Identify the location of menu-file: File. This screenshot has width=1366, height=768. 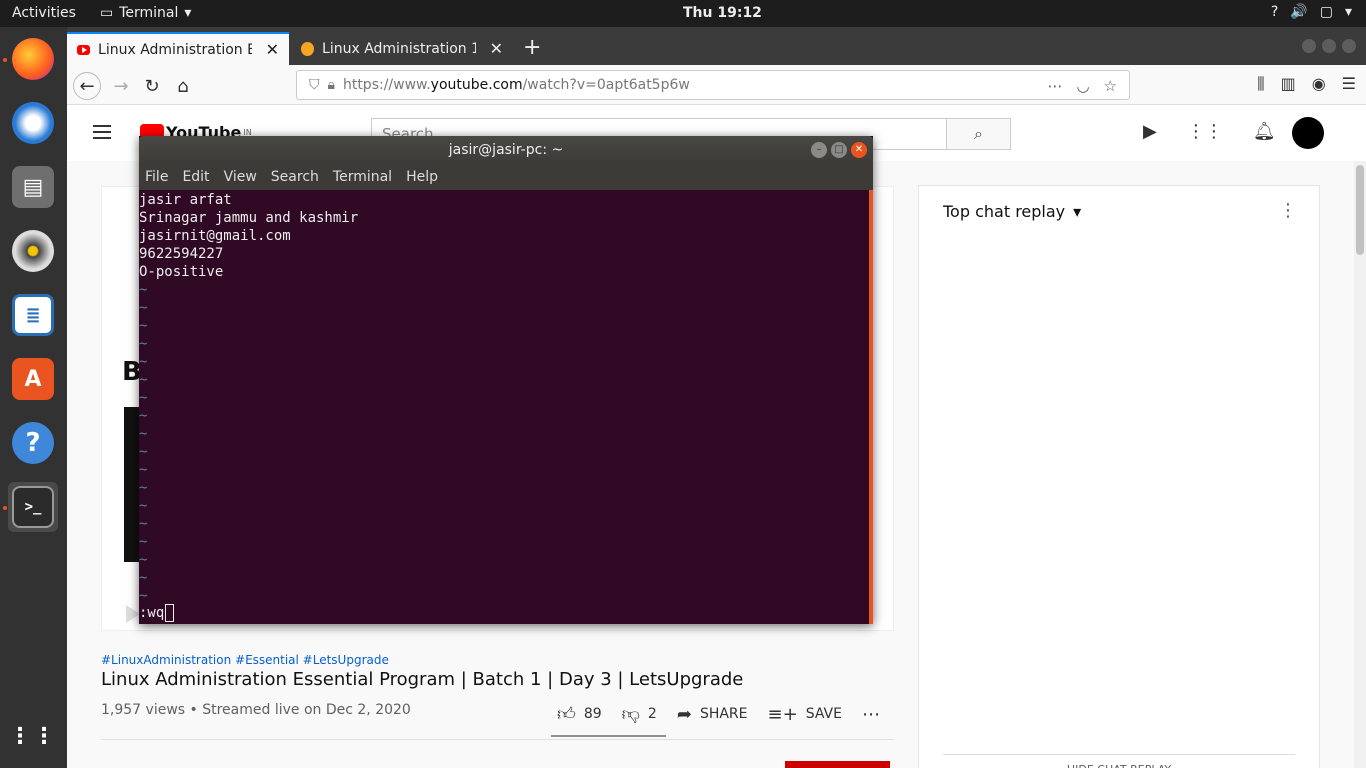
(156, 177).